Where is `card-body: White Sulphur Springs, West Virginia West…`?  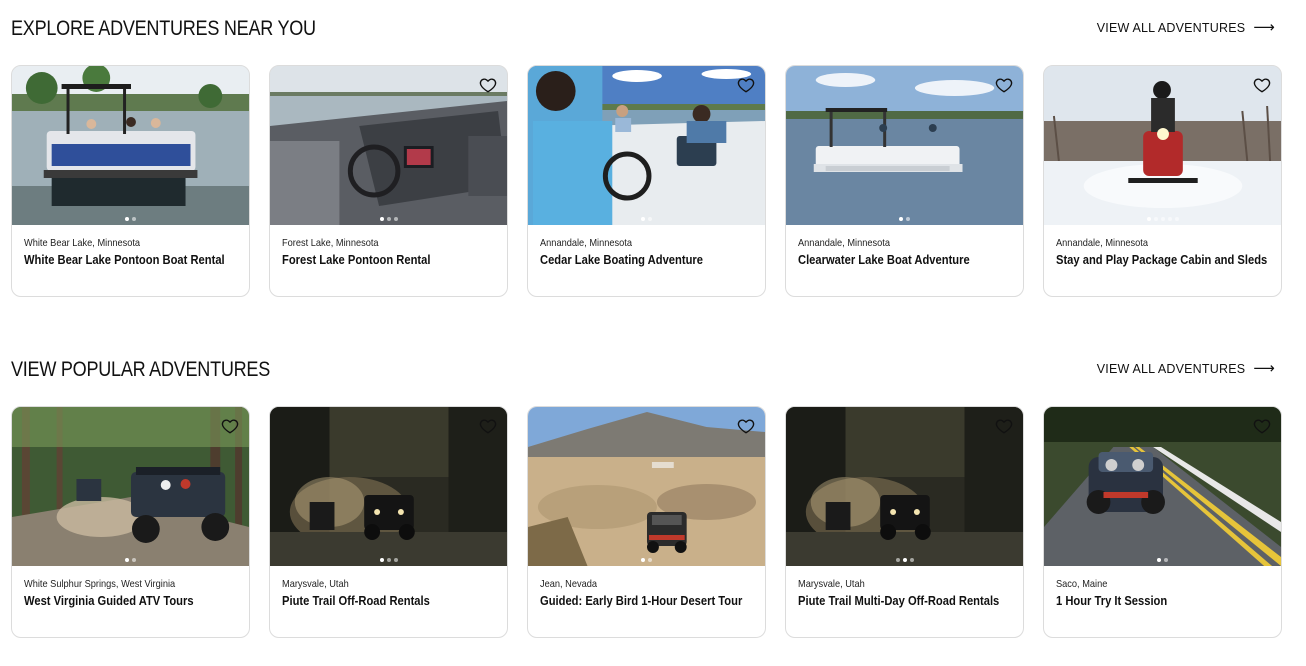
card-body: White Sulphur Springs, West Virginia West… is located at coordinates (130, 587).